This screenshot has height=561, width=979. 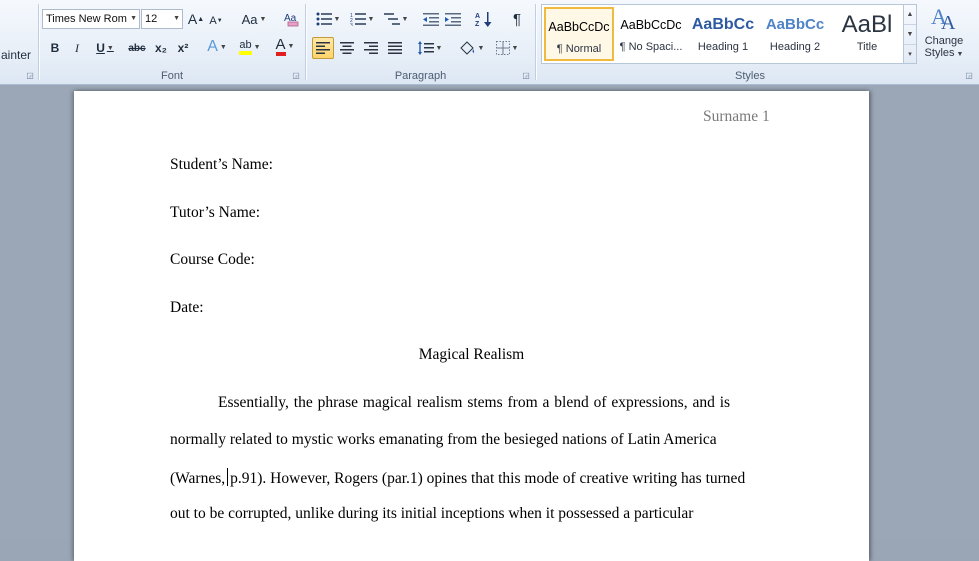 What do you see at coordinates (19, 42) in the screenshot?
I see `clipboard-group: ainter ◲` at bounding box center [19, 42].